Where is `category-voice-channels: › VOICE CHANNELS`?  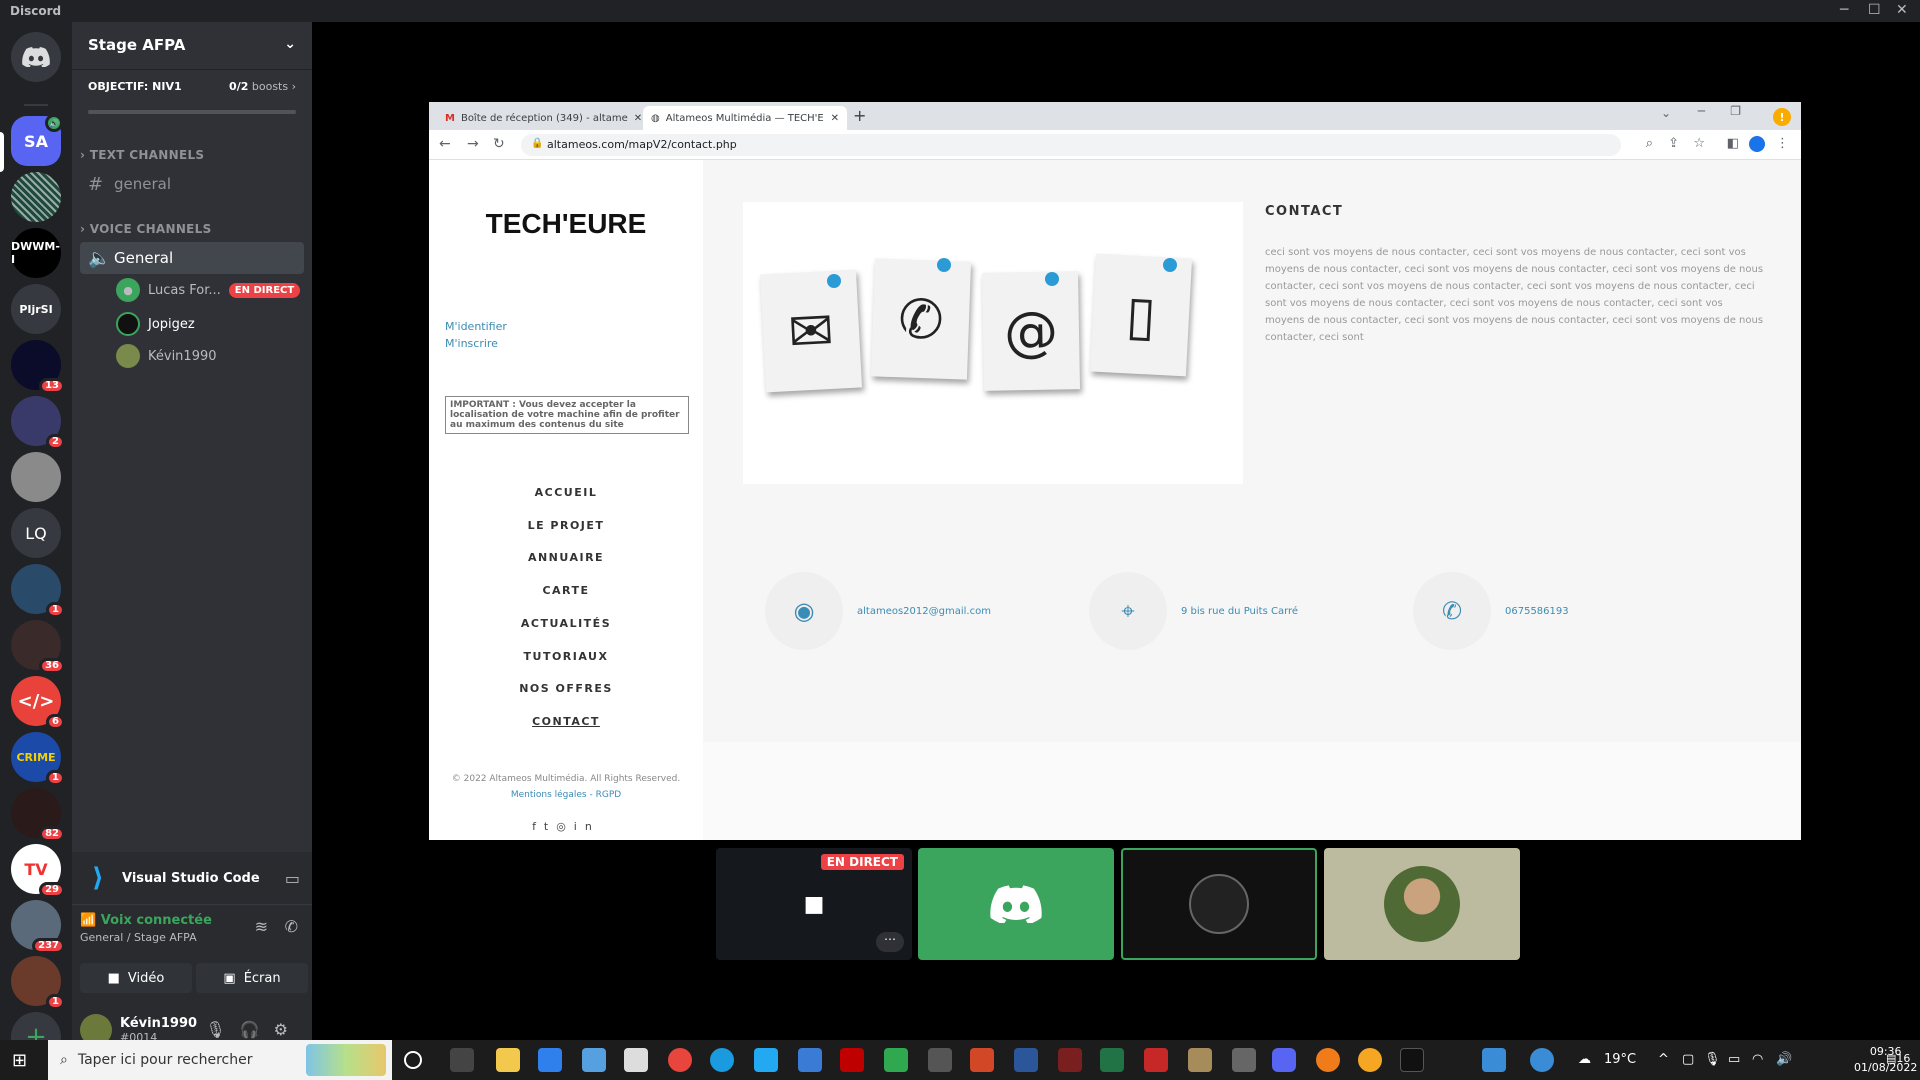 category-voice-channels: › VOICE CHANNELS is located at coordinates (146, 229).